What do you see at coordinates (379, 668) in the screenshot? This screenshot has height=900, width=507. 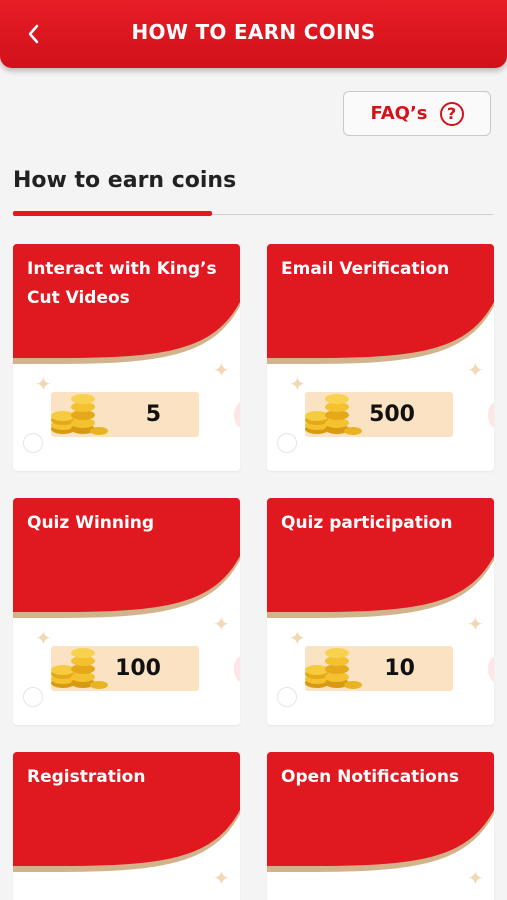 I see `coin-reward-box: 10` at bounding box center [379, 668].